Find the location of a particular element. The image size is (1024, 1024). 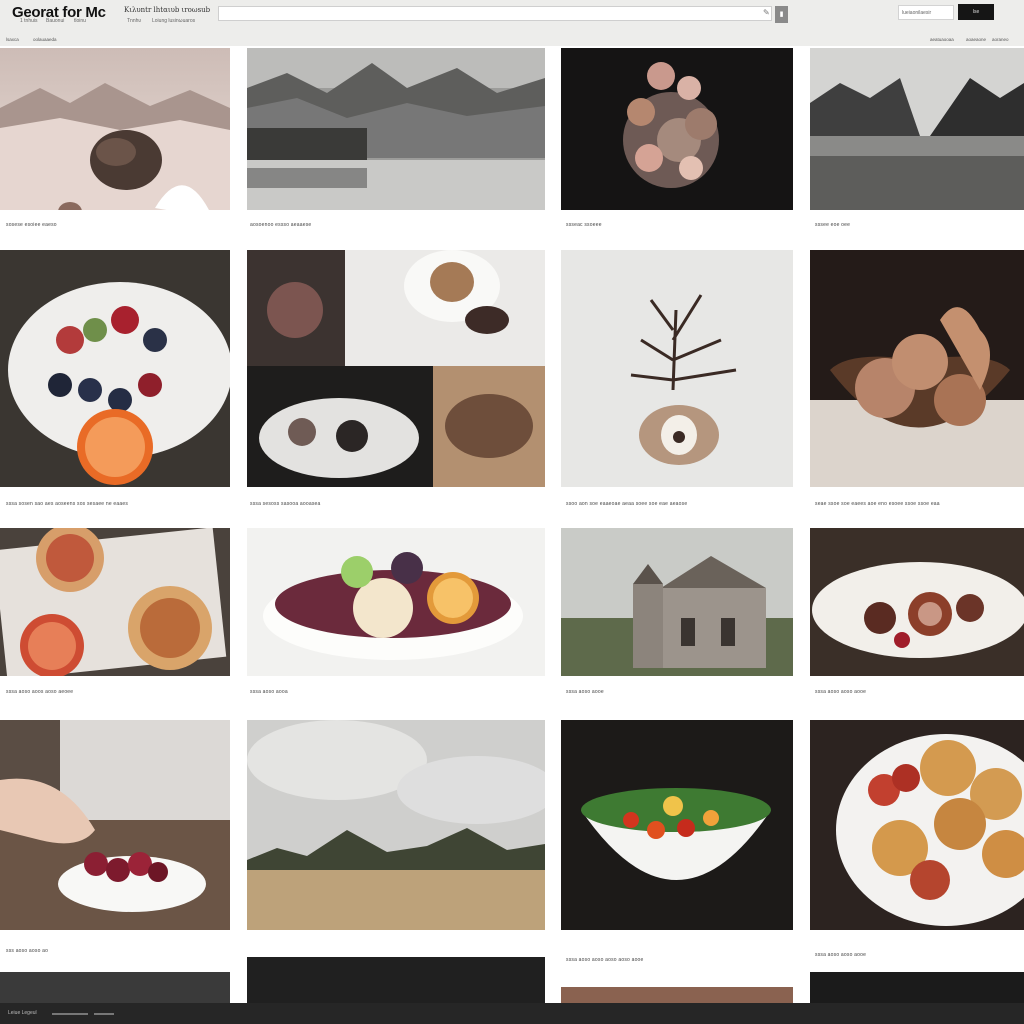

card-caption: sssa aoso aooe is located at coordinates (585, 692).